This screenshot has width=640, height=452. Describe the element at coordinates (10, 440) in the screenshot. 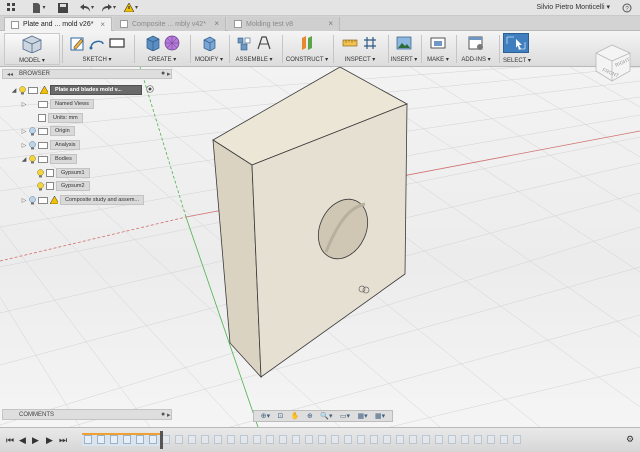

I see `go-to-start-icon: ⏮` at that location.